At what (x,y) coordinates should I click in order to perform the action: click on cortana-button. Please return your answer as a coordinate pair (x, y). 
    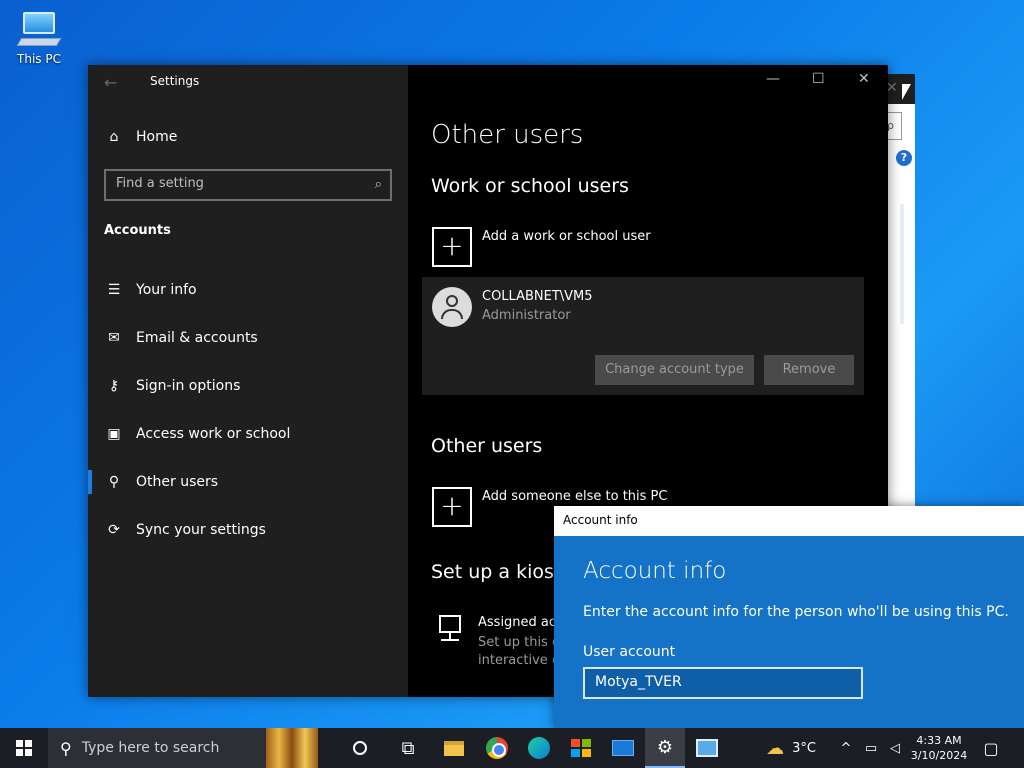
    Looking at the image, I should click on (360, 748).